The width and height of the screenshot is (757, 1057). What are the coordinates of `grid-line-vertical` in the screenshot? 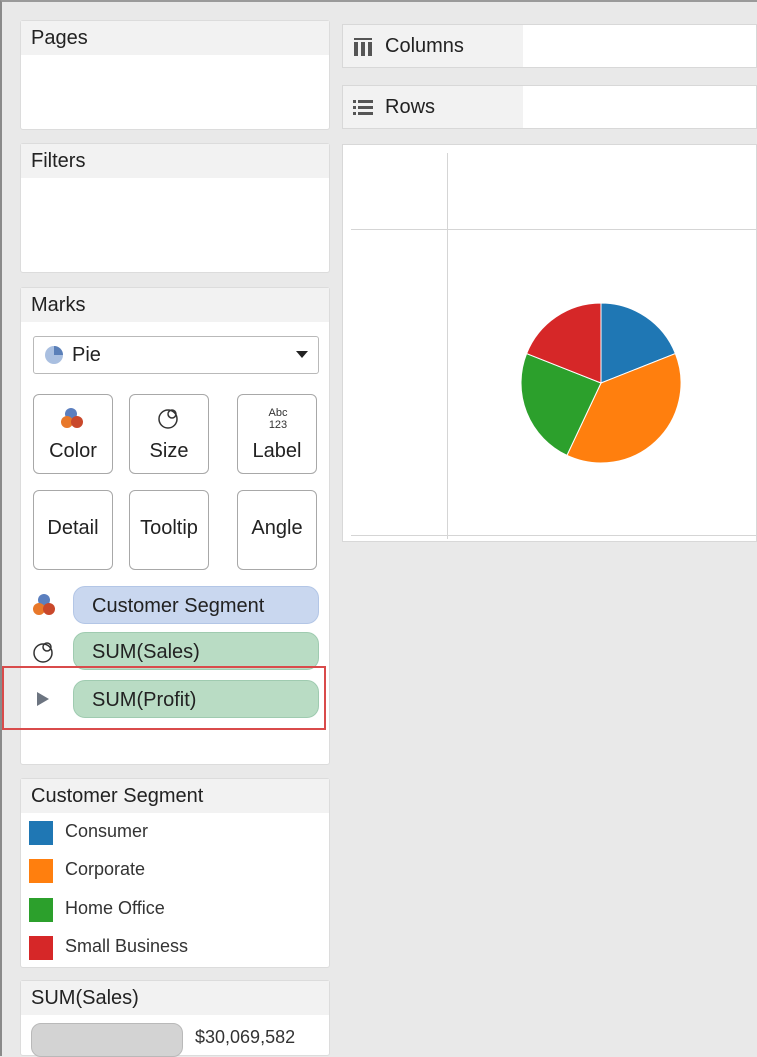 It's located at (447, 346).